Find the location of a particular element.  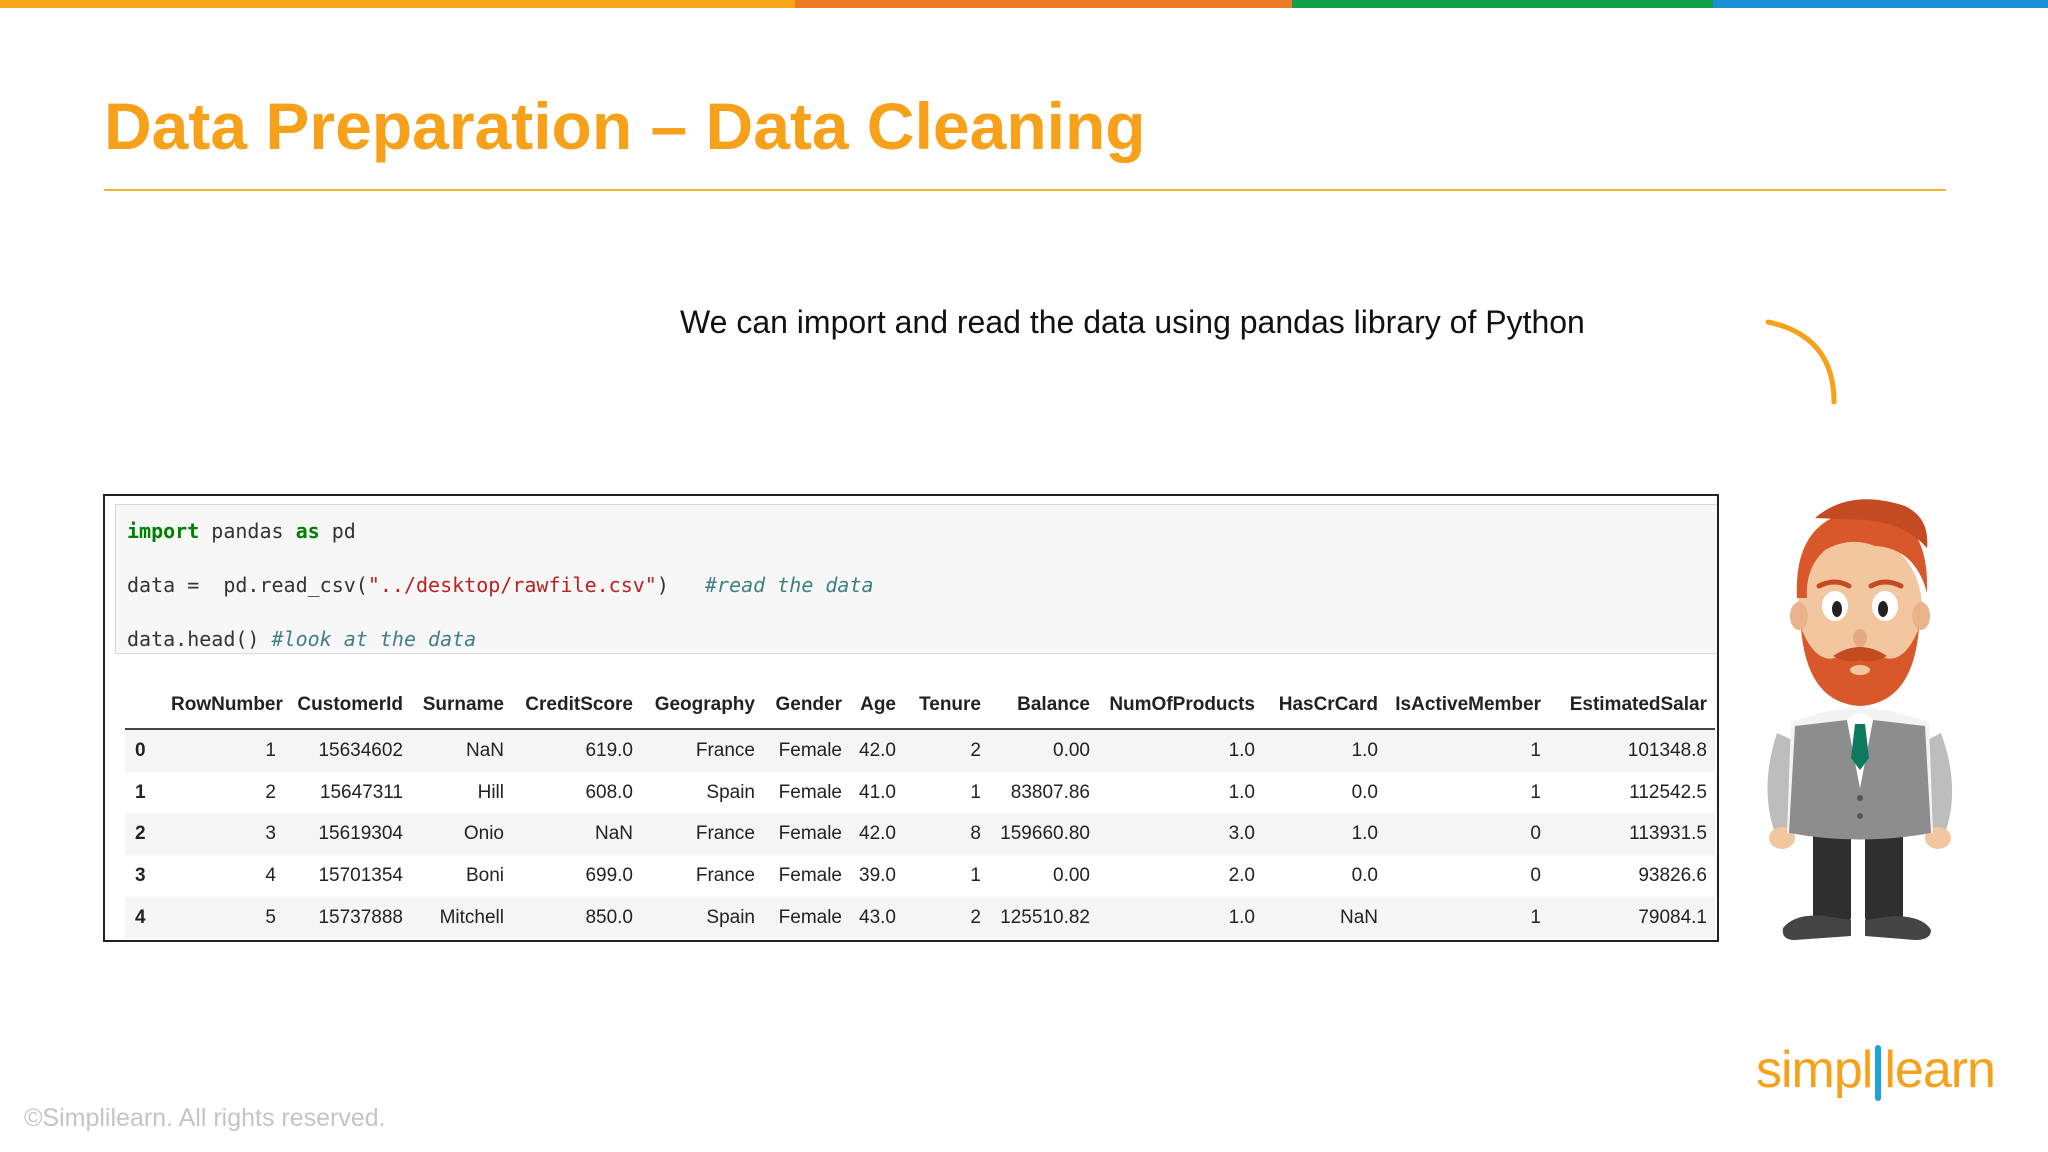

table-cell: 619.0 is located at coordinates (609, 750).